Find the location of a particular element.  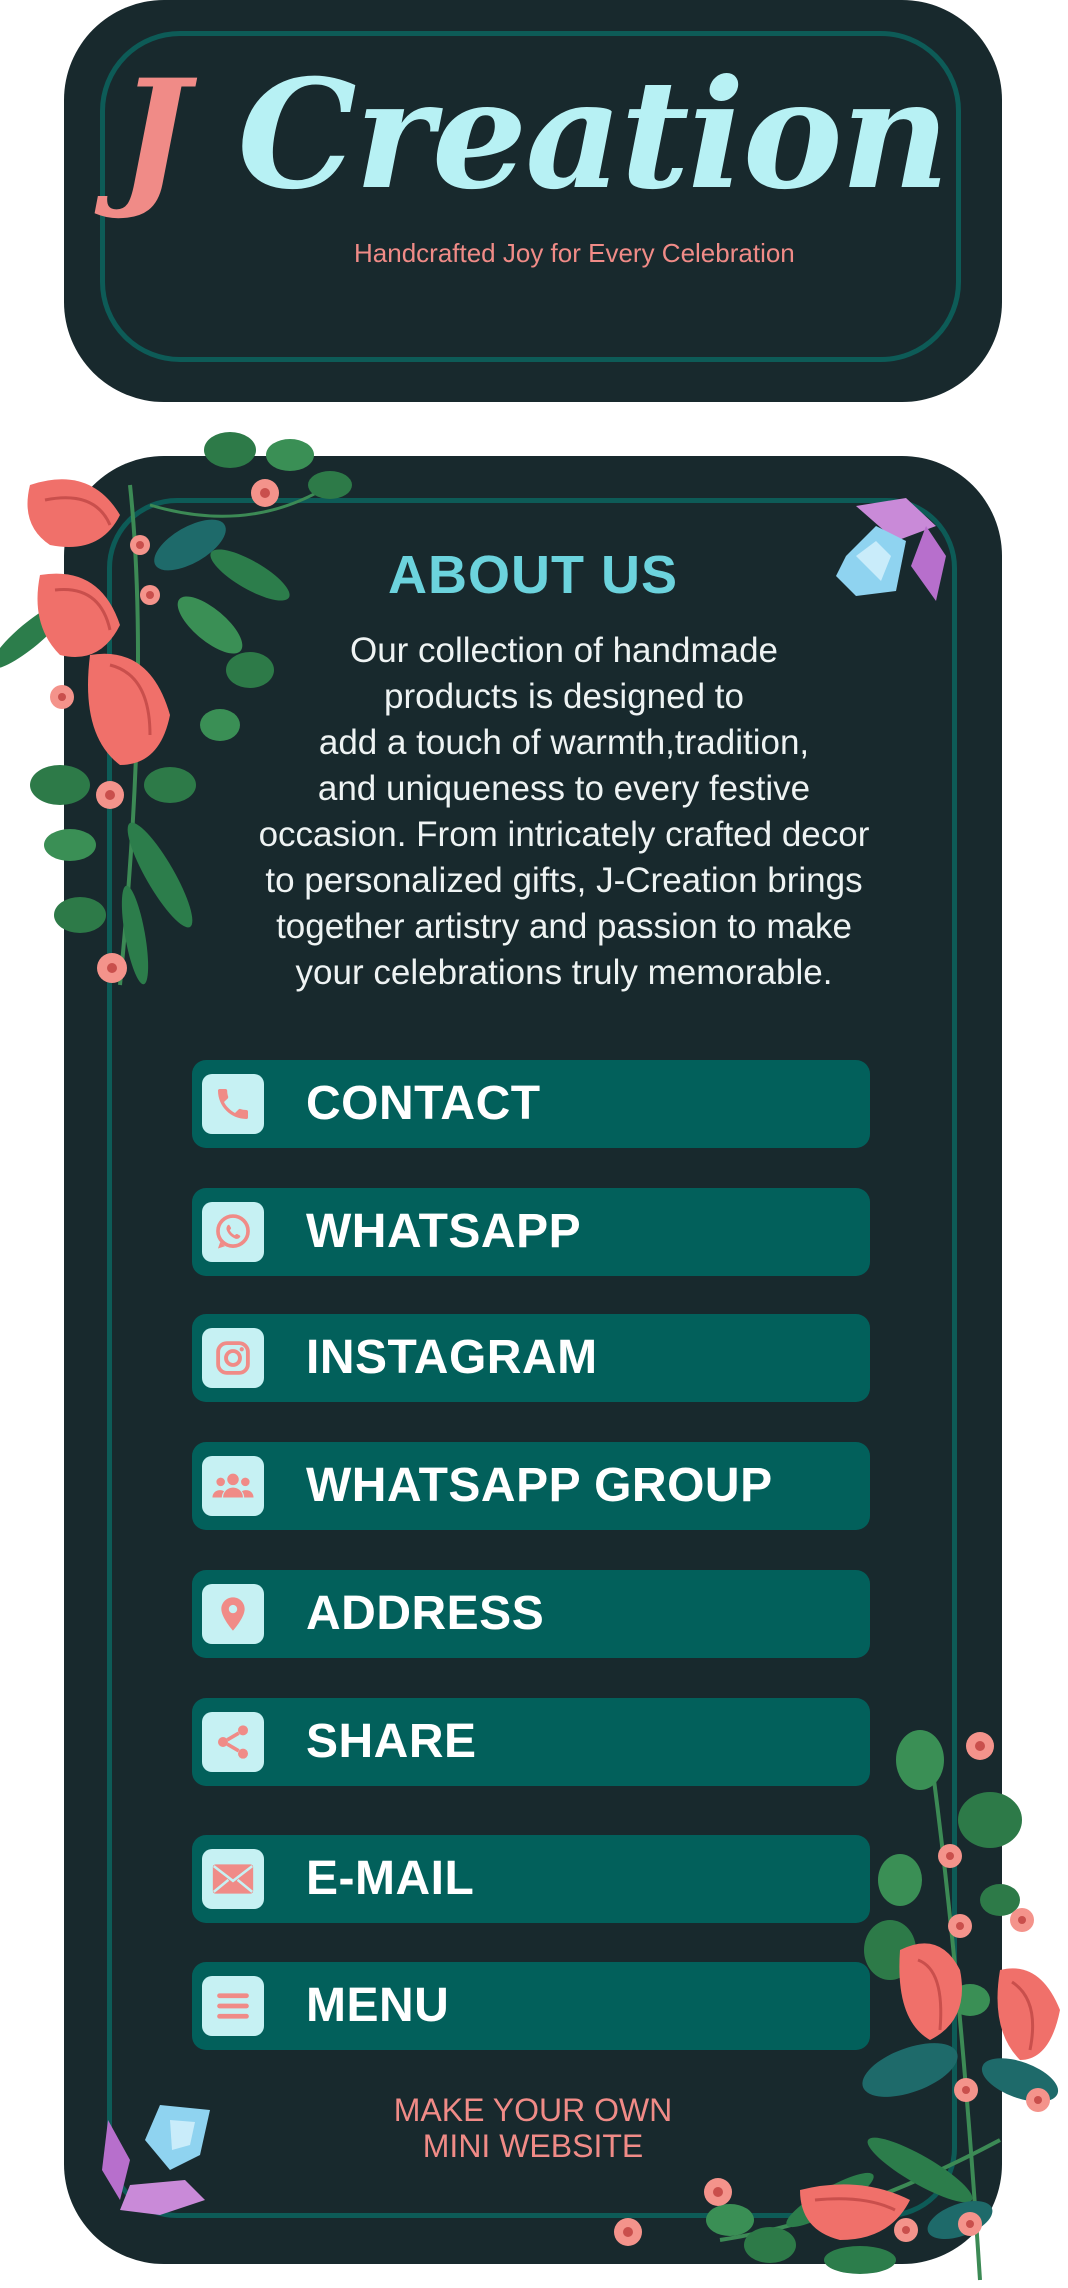

address-button: ADDRESS is located at coordinates (531, 1614).